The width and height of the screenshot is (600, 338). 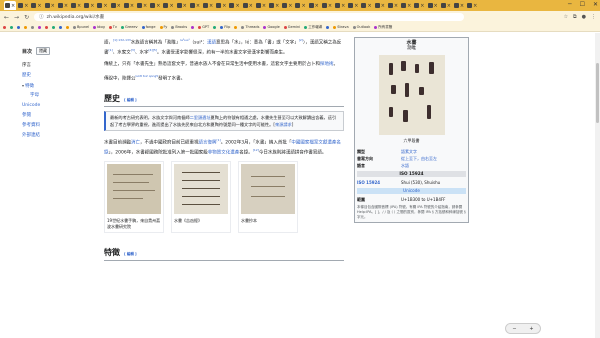 I want to click on edit-section-link: [ 編輯 ], so click(x=130, y=100).